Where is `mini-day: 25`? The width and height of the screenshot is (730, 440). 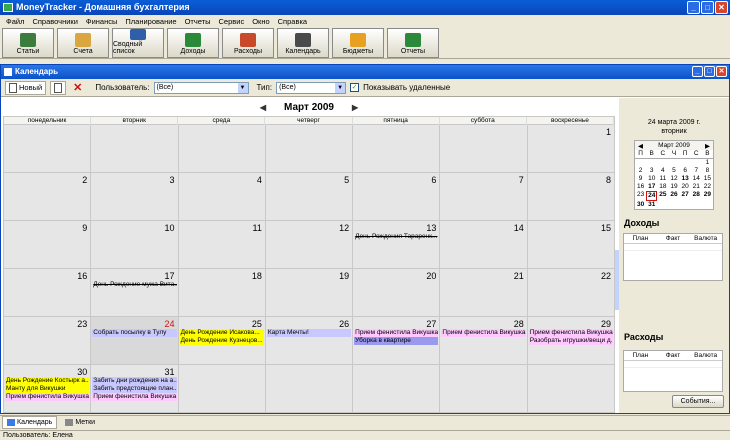 mini-day: 25 is located at coordinates (662, 196).